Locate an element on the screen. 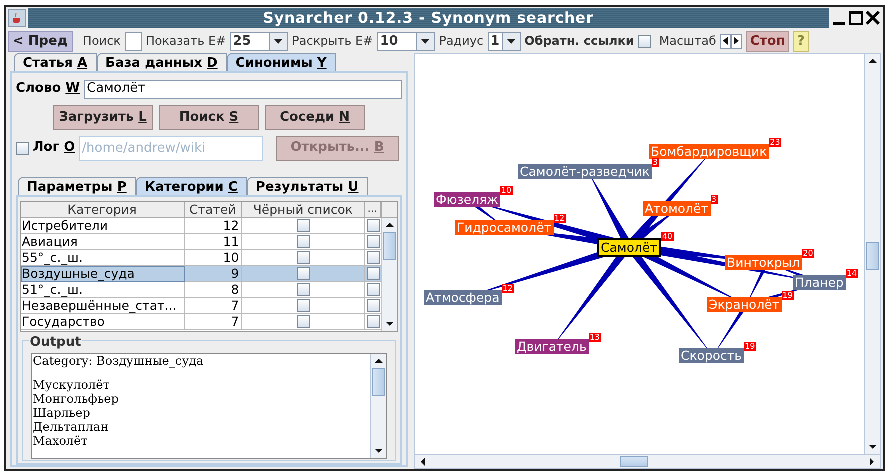 The image size is (889, 473). table-row: Авиация 11 is located at coordinates (201, 242).